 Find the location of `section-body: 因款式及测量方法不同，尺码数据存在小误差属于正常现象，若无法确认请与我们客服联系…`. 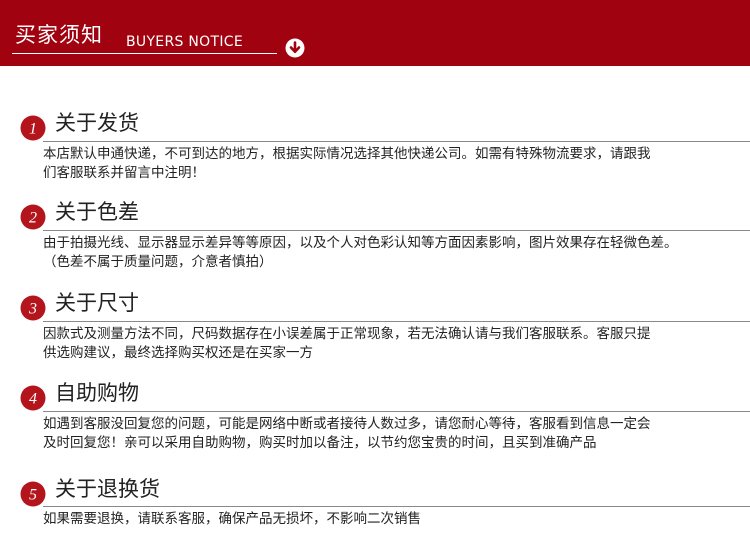

section-body: 因款式及测量方法不同，尺码数据存在小误差属于正常现象，若无法确认请与我们客服联系… is located at coordinates (393, 344).